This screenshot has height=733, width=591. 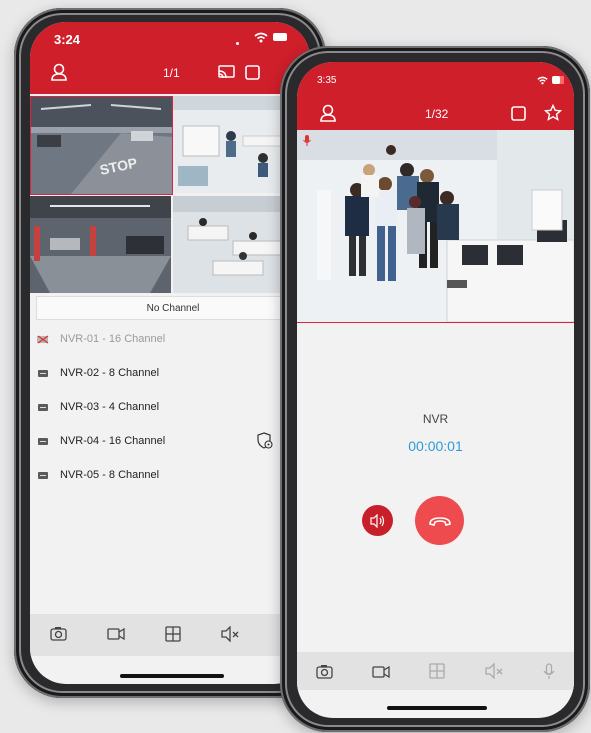 I want to click on shield-settings-icon, so click(x=265, y=441).